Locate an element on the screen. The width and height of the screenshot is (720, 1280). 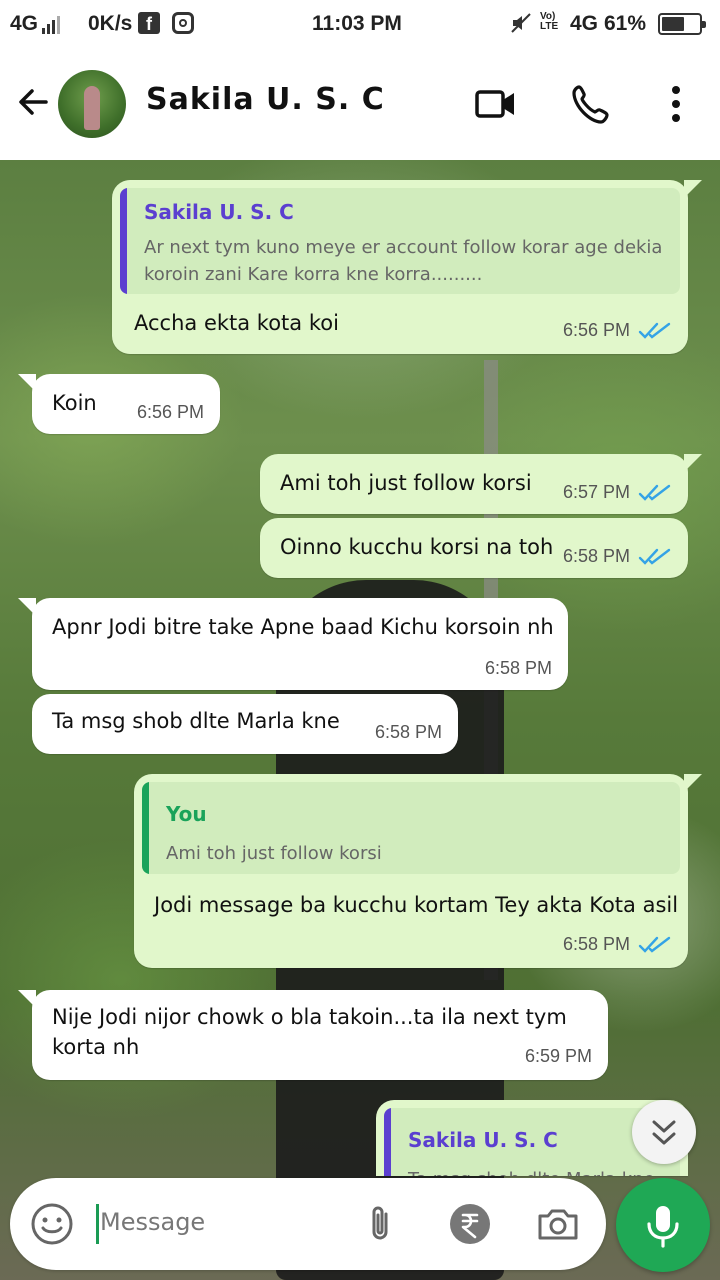
avatar is located at coordinates (92, 104).